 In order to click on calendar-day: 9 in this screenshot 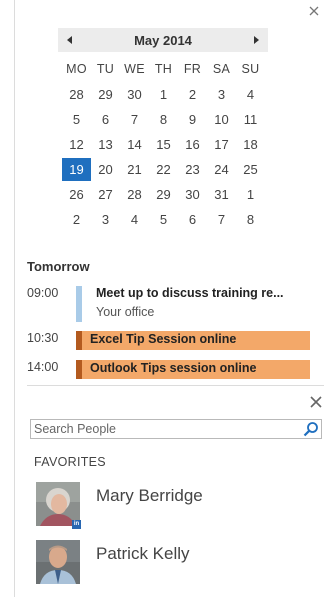, I will do `click(192, 119)`.